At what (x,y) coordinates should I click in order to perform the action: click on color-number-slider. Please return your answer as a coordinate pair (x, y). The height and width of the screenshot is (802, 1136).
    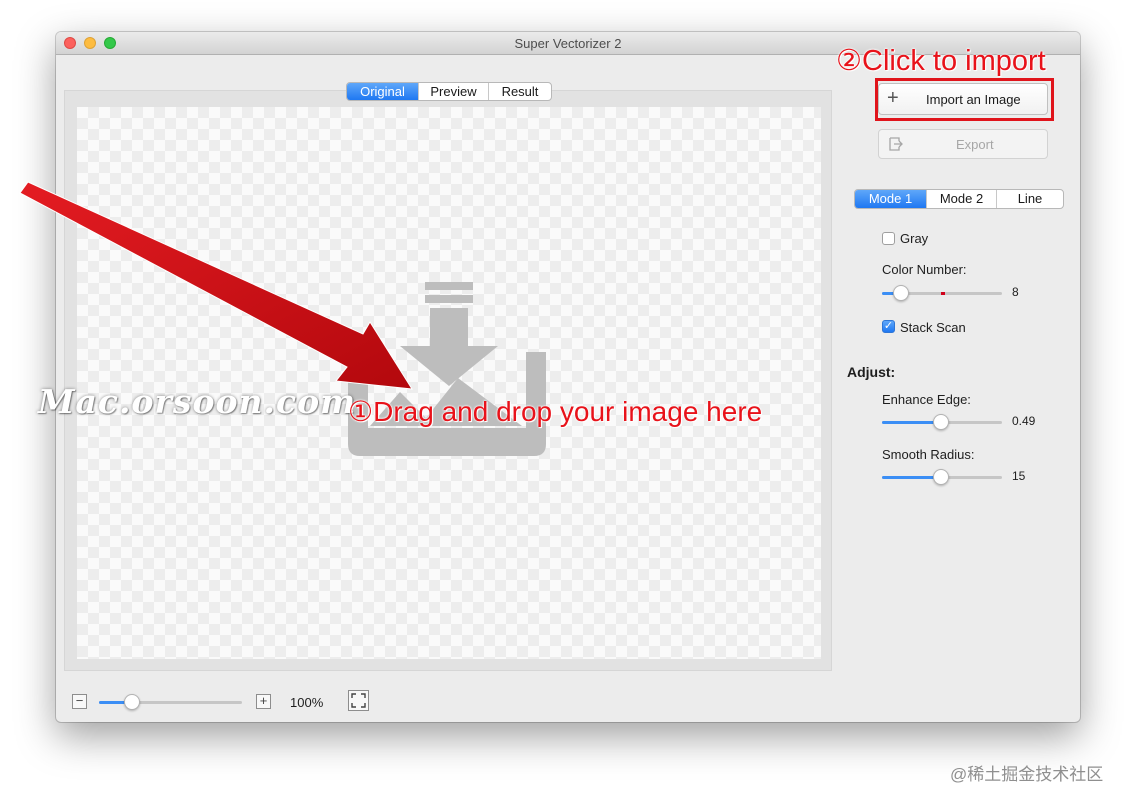
    Looking at the image, I should click on (942, 293).